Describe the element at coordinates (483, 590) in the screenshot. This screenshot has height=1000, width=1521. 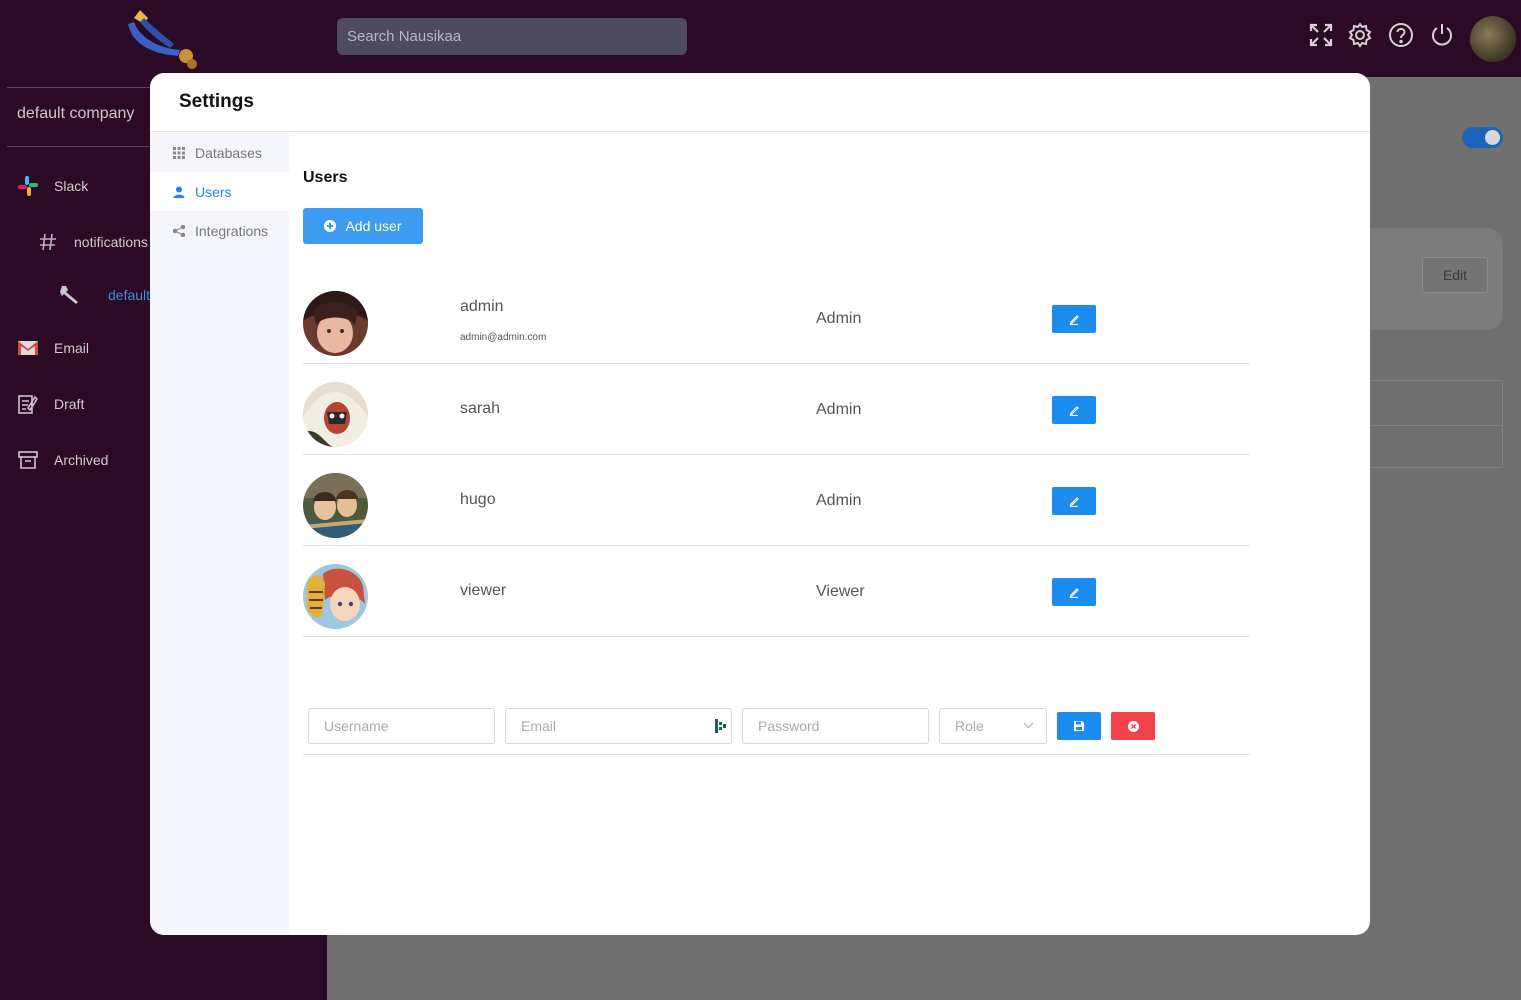
I see `user-name: viewer` at that location.